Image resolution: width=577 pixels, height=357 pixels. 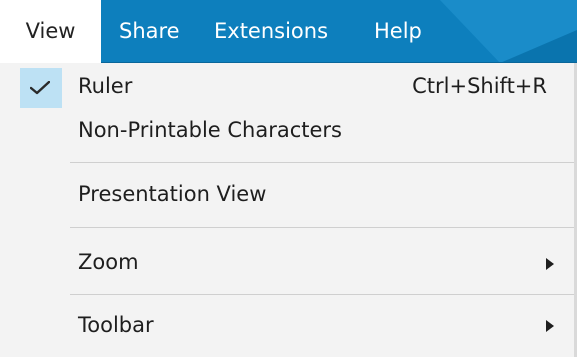 I want to click on menu-item-label: Ruler, so click(x=105, y=86).